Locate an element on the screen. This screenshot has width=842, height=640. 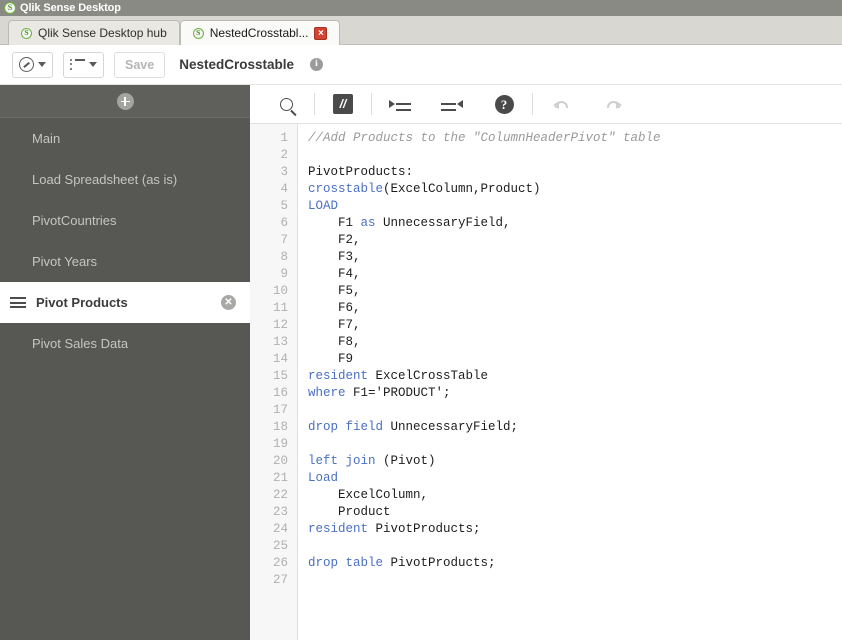
line-number: 24 is located at coordinates (280, 529).